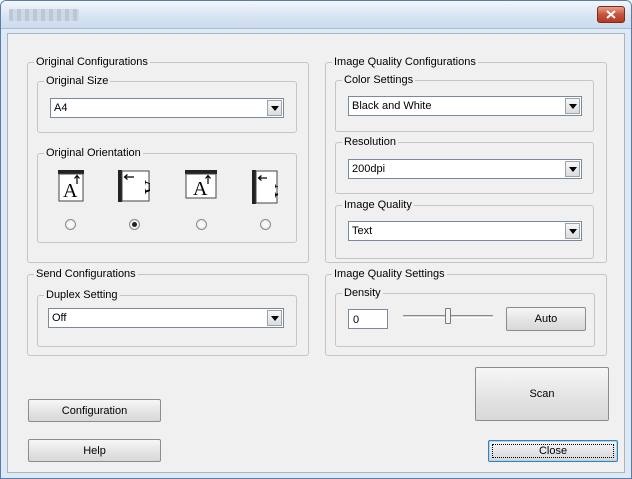 The width and height of the screenshot is (632, 479). Describe the element at coordinates (93, 153) in the screenshot. I see `original-orientation-legend: Original Orientation` at that location.